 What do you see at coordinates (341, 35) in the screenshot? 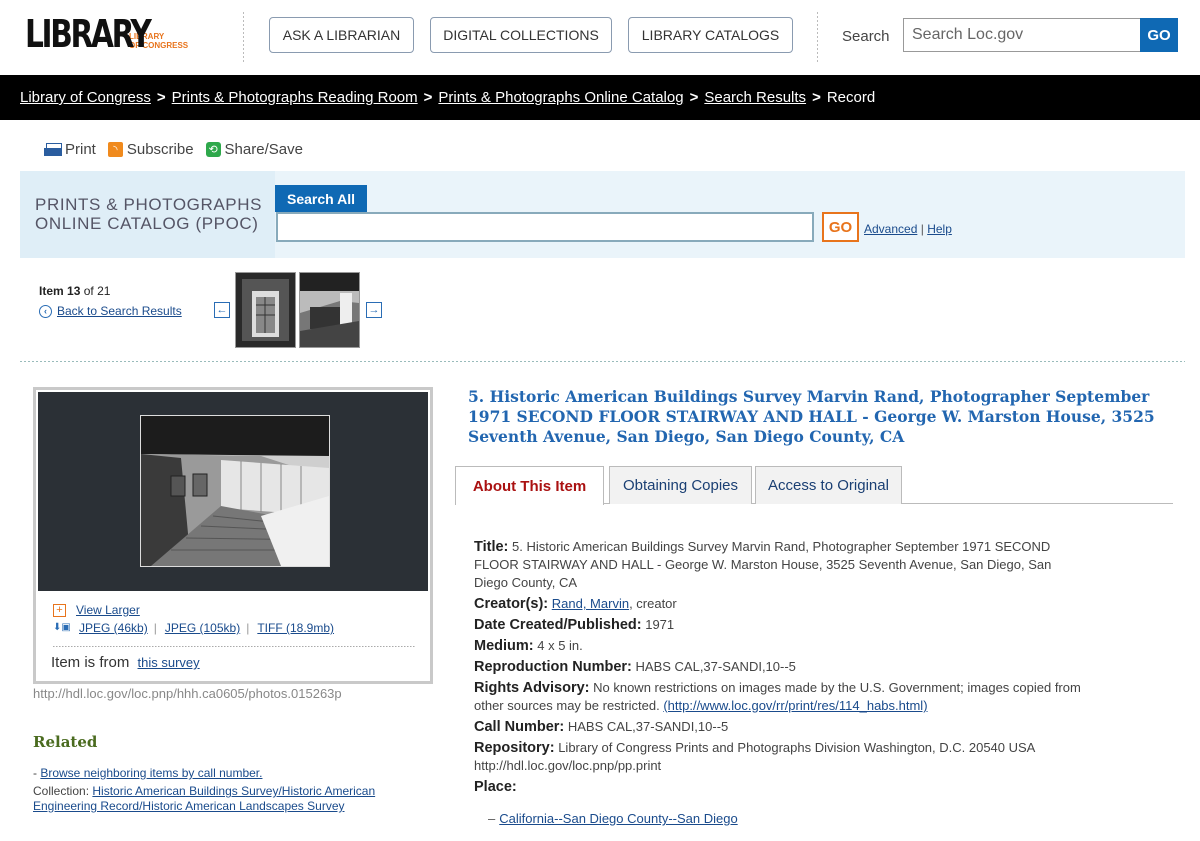
I see `ask-librarian-button: ASK A LIBRARIAN` at bounding box center [341, 35].